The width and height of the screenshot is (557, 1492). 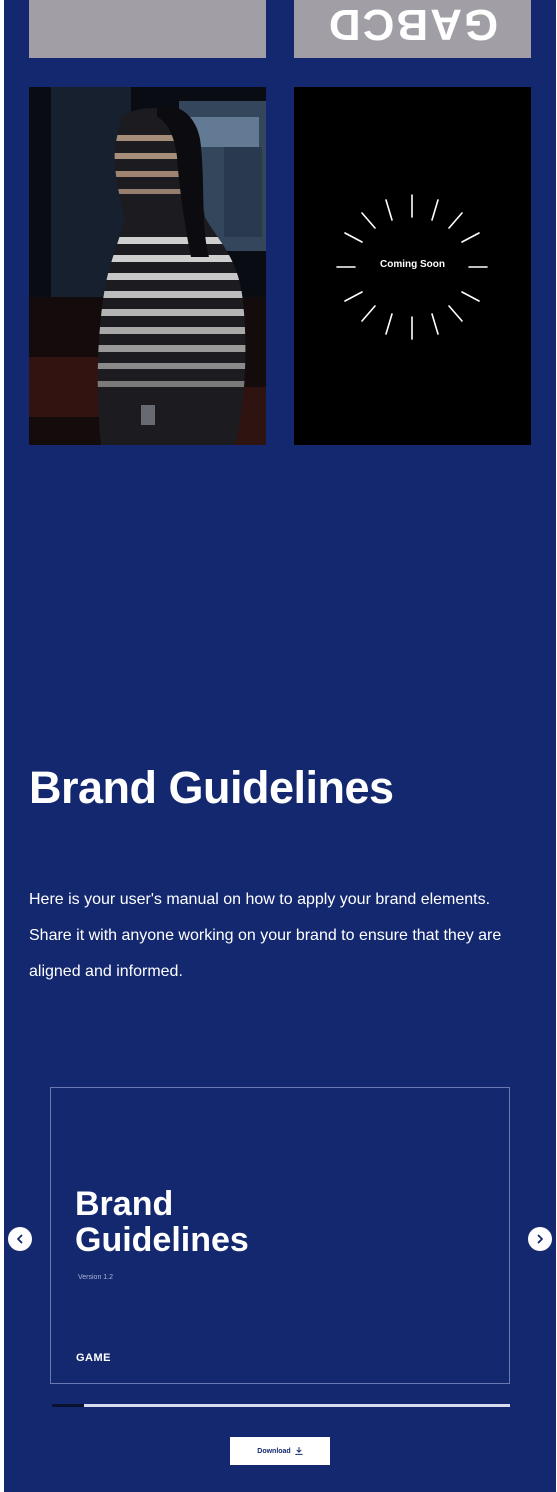 What do you see at coordinates (281, 1405) in the screenshot?
I see `carousel-progress` at bounding box center [281, 1405].